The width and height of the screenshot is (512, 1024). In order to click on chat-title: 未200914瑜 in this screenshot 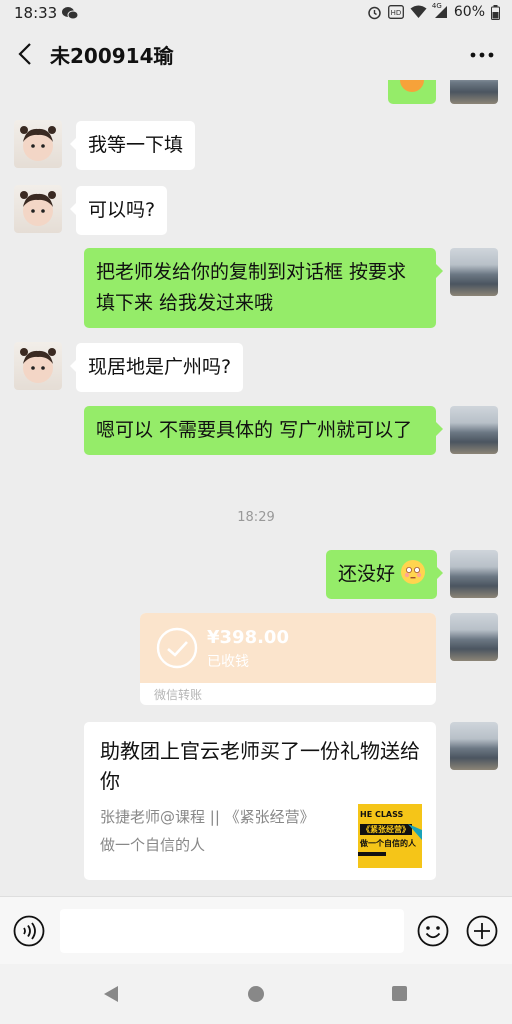, I will do `click(112, 56)`.